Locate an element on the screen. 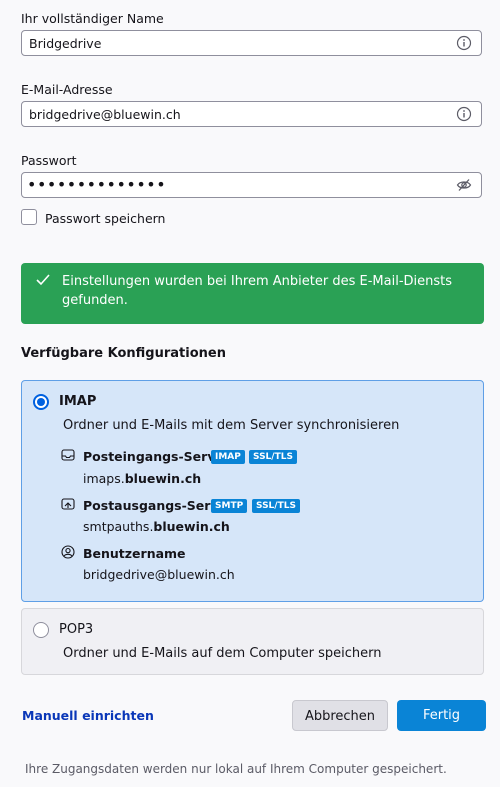  name-value: Bridgedrive is located at coordinates (65, 43).